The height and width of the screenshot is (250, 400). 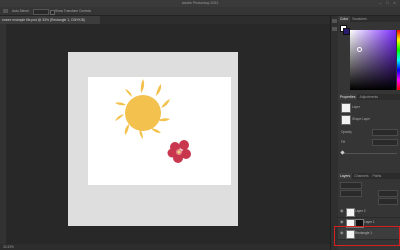 I want to click on sun-icon, so click(x=142, y=109).